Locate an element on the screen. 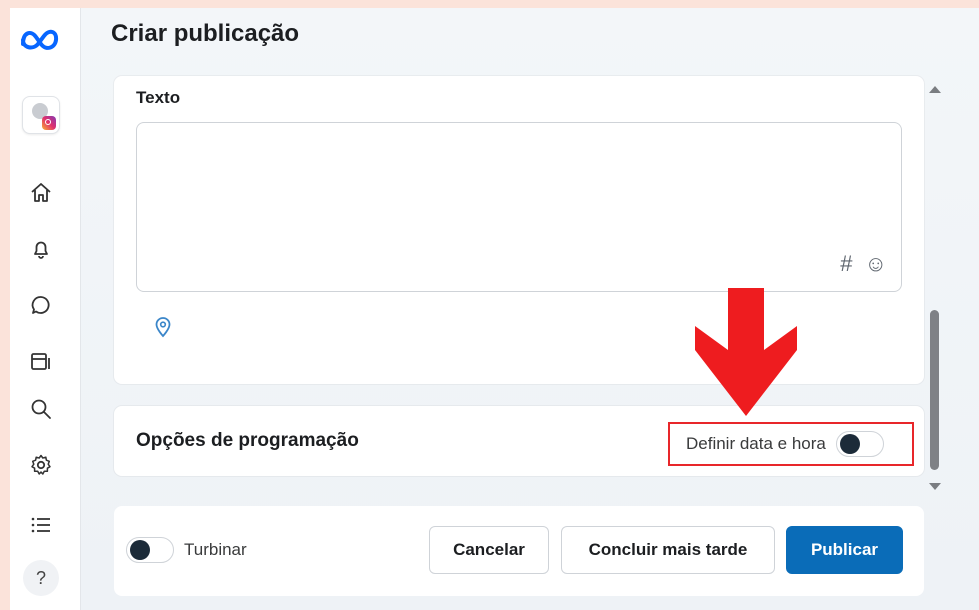 The width and height of the screenshot is (979, 610). finish-later-button: Concluir mais tarde is located at coordinates (668, 550).